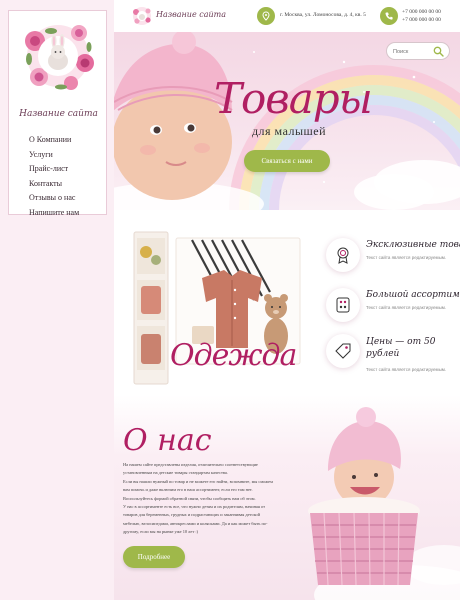  What do you see at coordinates (167, 440) in the screenshot?
I see `about-title: О нас` at bounding box center [167, 440].